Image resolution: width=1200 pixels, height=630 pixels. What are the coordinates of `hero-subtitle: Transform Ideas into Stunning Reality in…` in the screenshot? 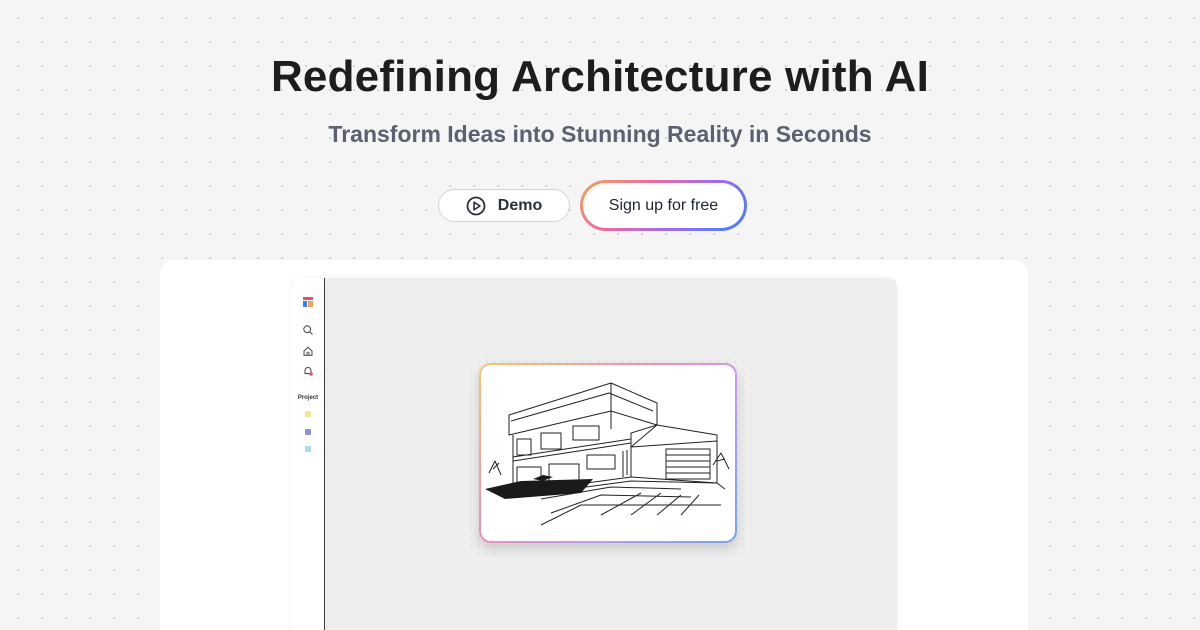 It's located at (600, 134).